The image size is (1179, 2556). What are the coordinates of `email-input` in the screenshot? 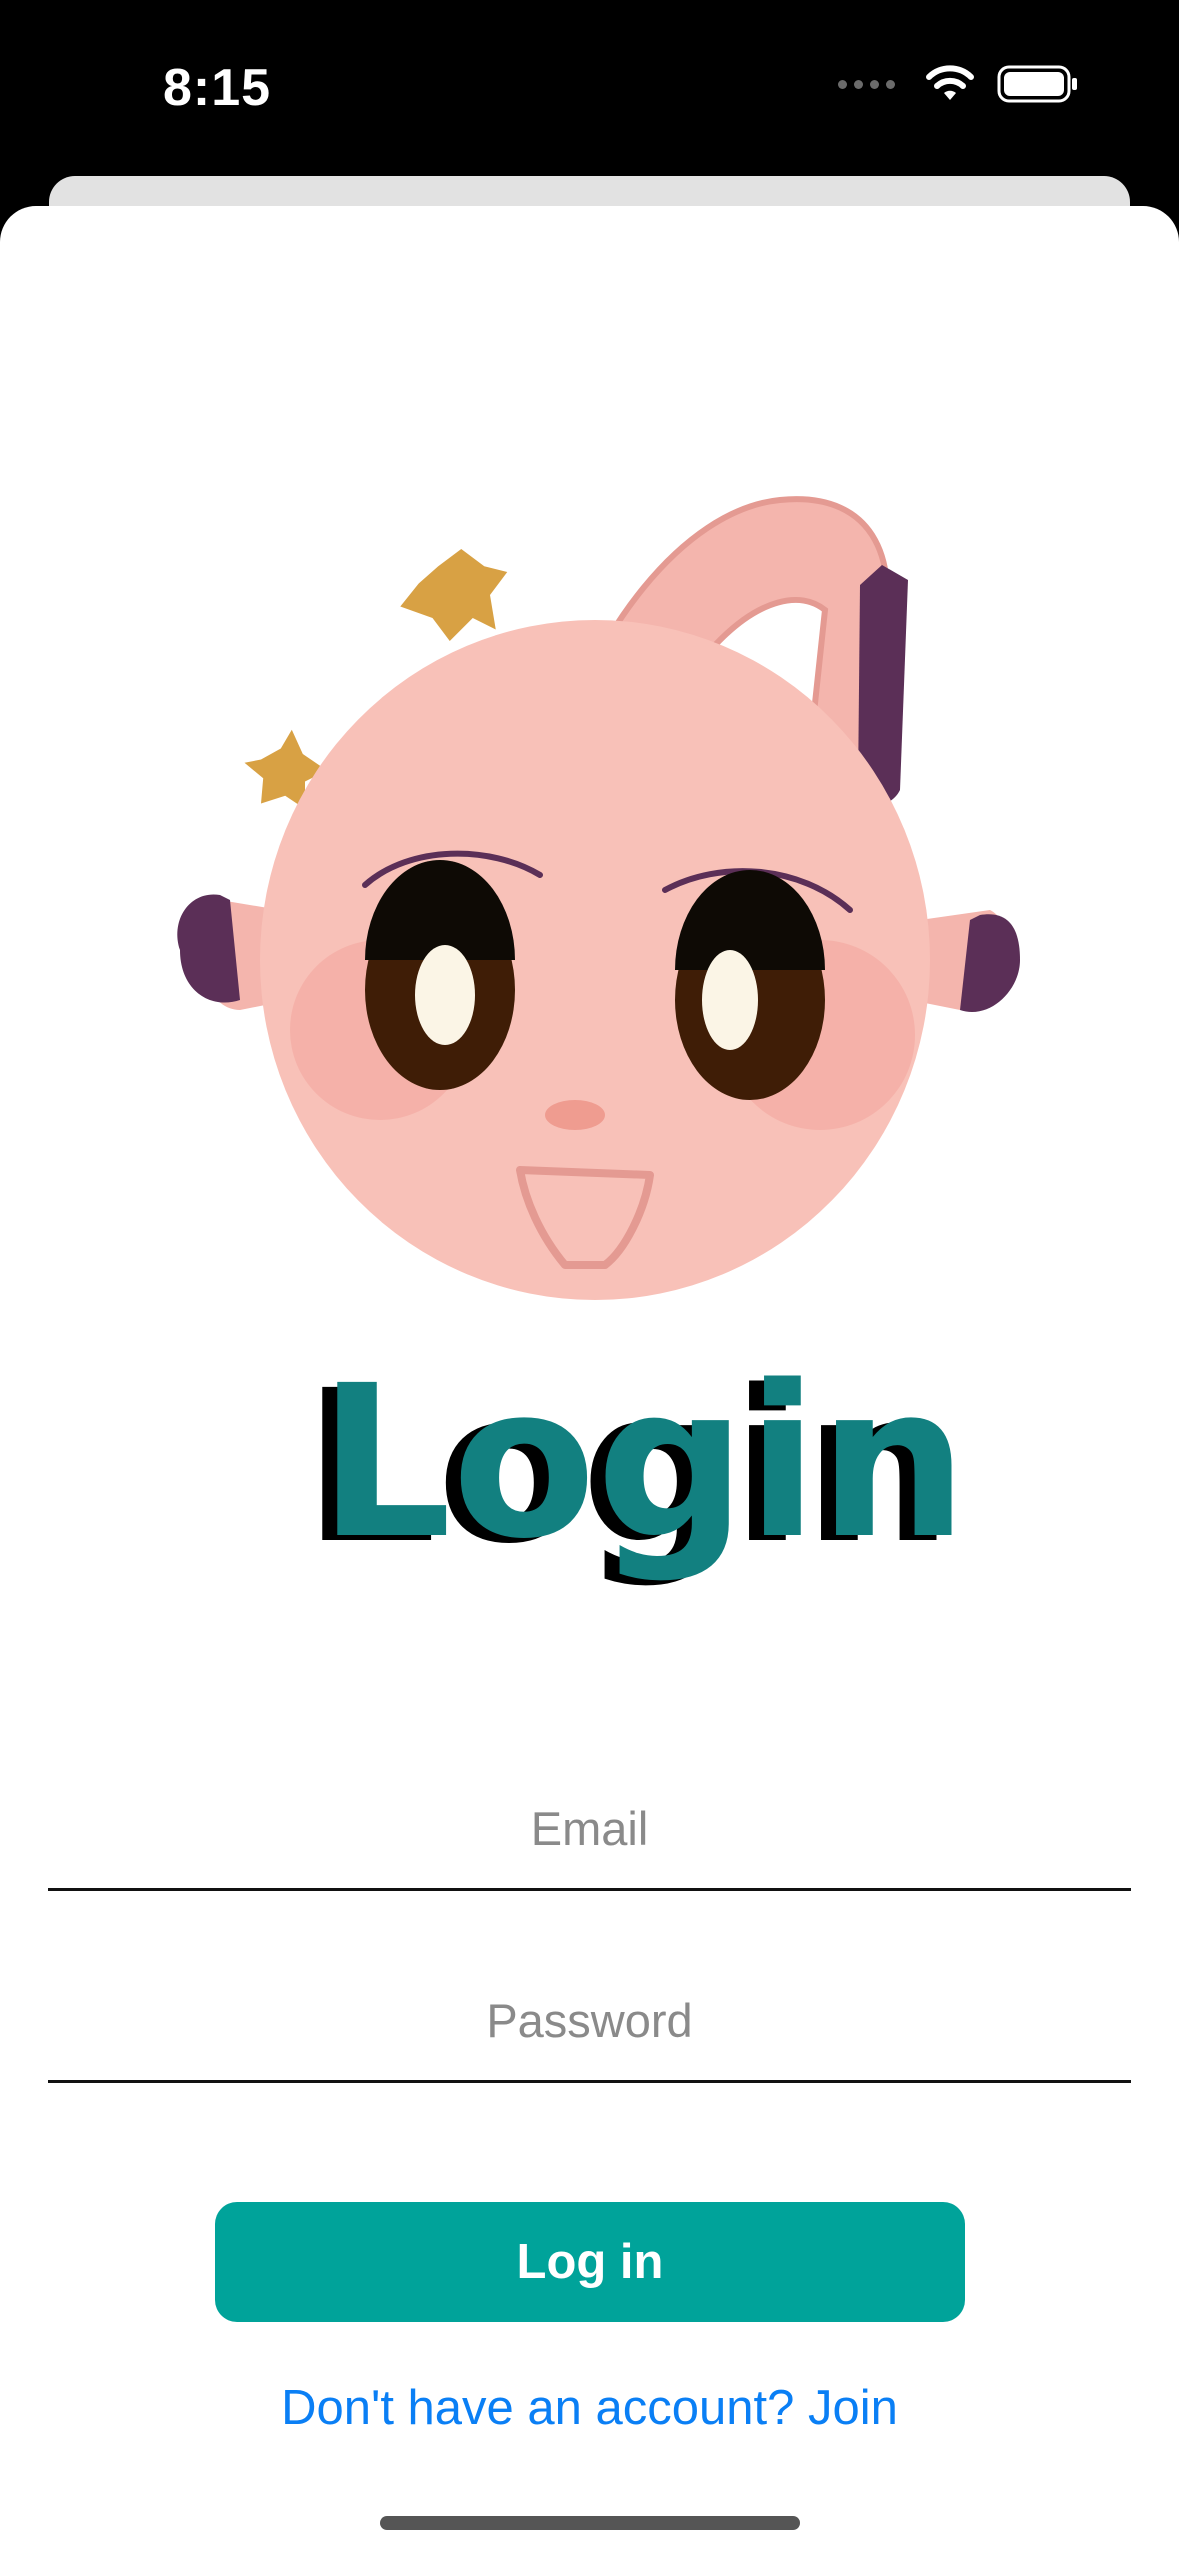 It's located at (589, 1828).